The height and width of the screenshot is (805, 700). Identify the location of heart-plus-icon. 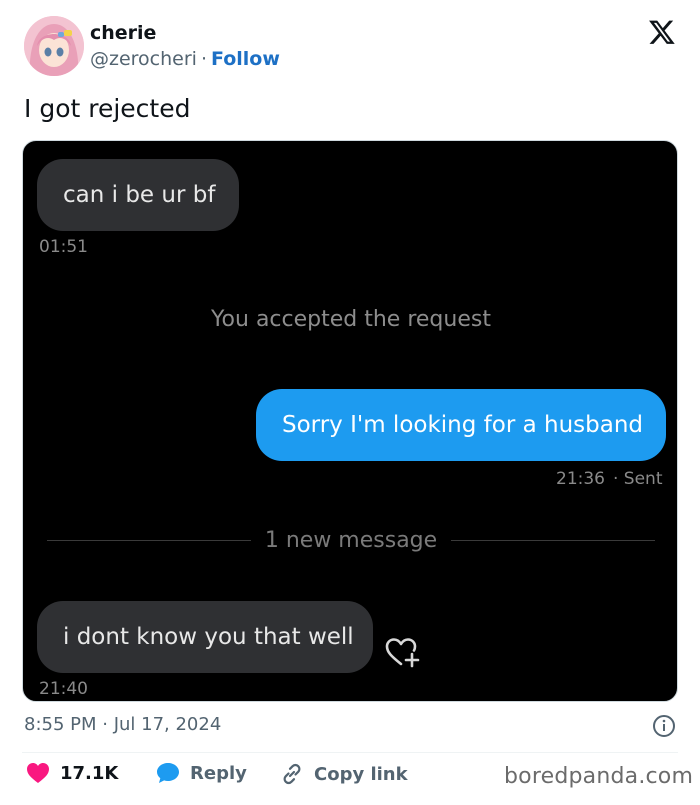
(403, 653).